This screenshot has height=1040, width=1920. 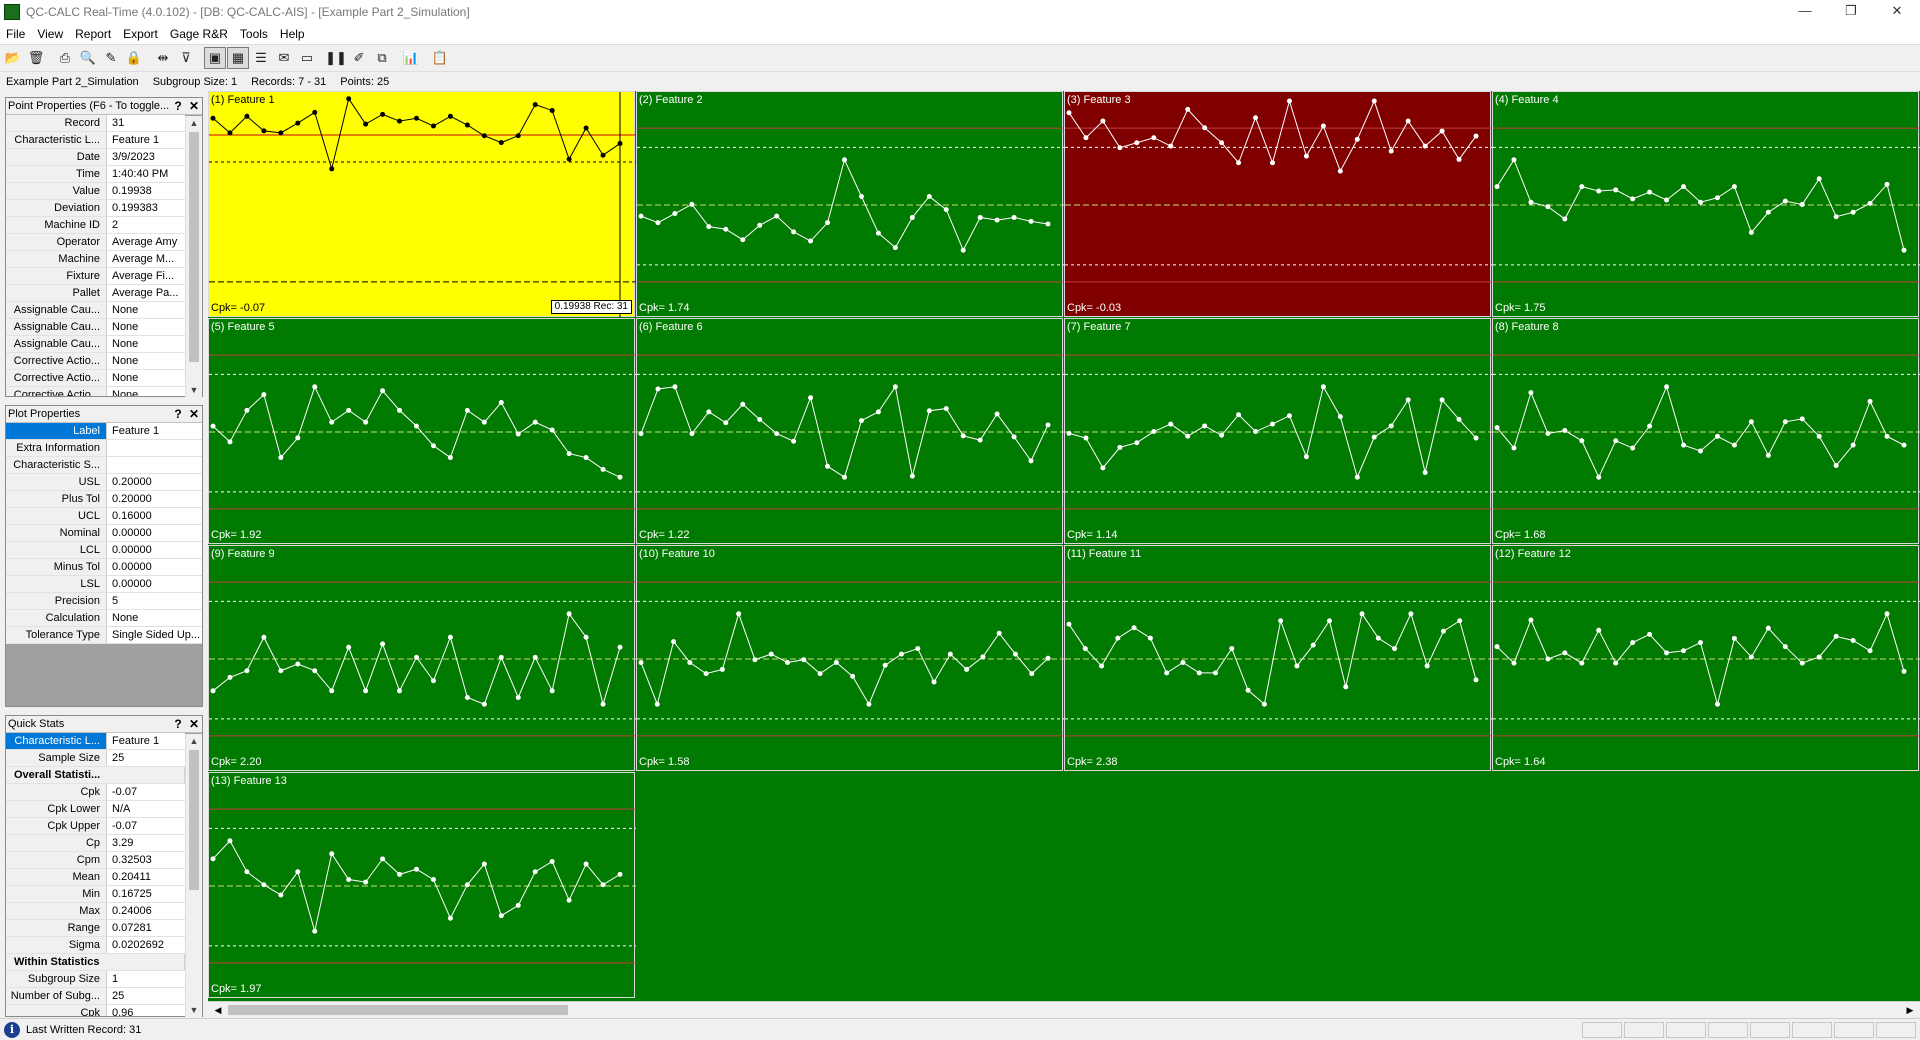 What do you see at coordinates (163, 58) in the screenshot?
I see `range-icon: ⇹` at bounding box center [163, 58].